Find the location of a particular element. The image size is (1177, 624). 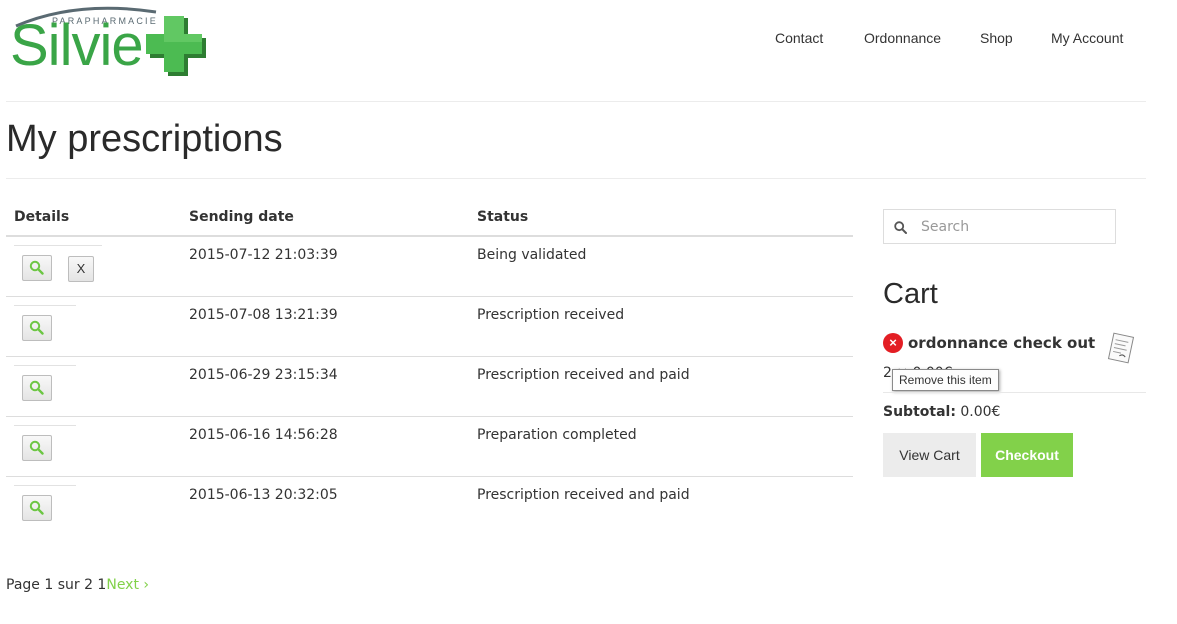

sending-date: 2015-06-16 14:56:28 is located at coordinates (263, 435).